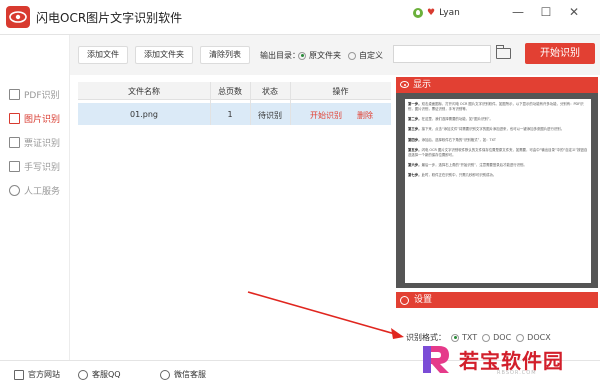 The image size is (600, 387). Describe the element at coordinates (517, 373) in the screenshot. I see `watermark-url: RBSOR.COM` at that location.